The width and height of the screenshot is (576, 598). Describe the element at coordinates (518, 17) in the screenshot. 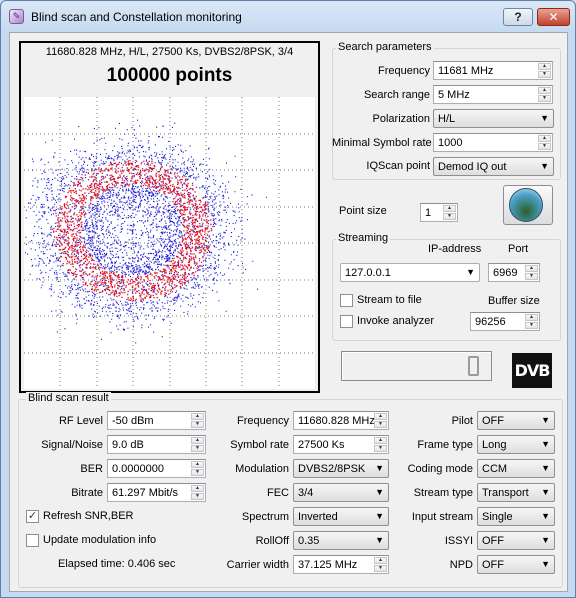

I see `help-button: ?` at that location.